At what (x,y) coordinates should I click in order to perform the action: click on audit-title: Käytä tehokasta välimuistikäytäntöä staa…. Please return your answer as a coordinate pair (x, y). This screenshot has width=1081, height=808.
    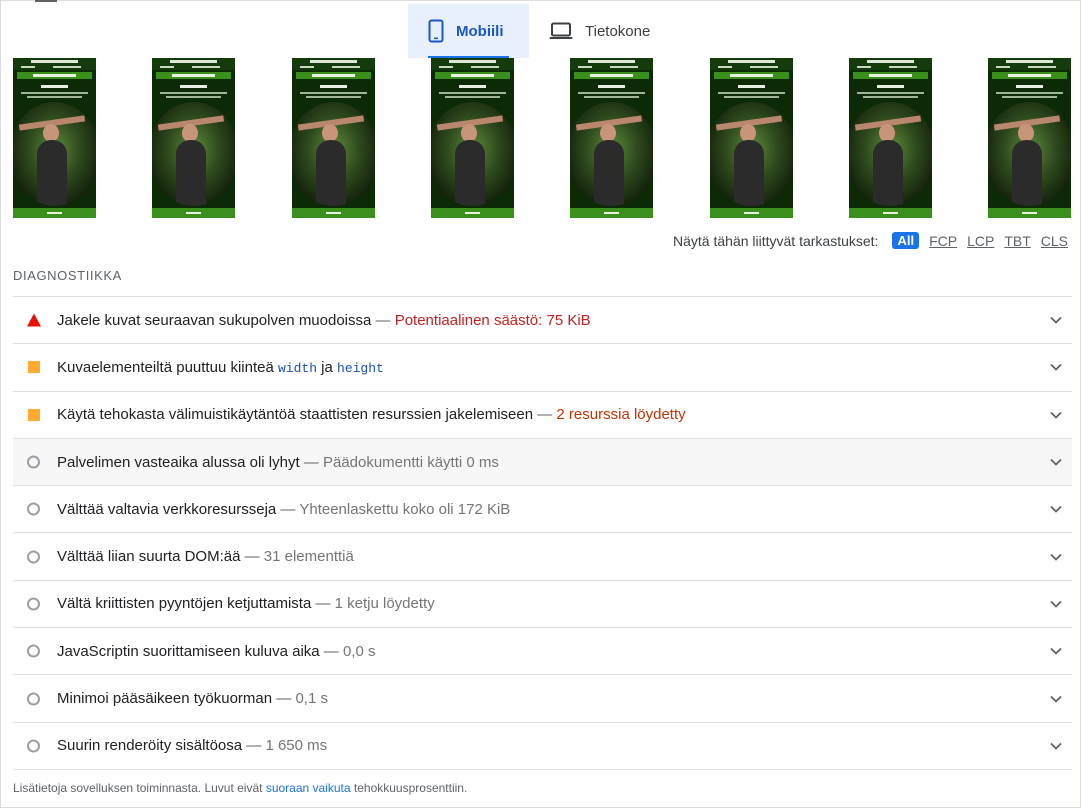
    Looking at the image, I should click on (295, 415).